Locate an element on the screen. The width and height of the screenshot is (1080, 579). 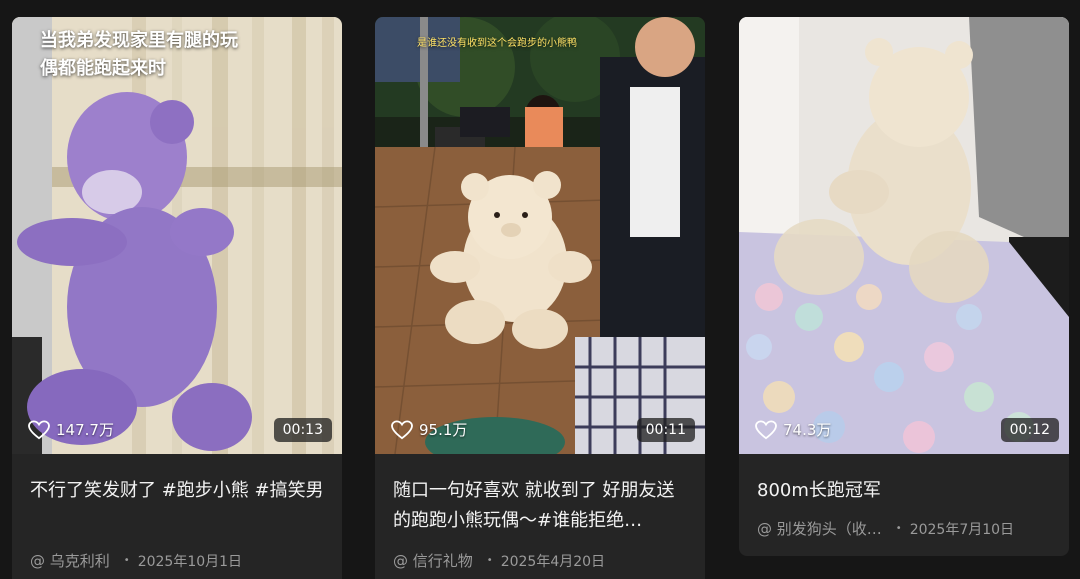
publish-date: 2025年7月10日 is located at coordinates (962, 529).